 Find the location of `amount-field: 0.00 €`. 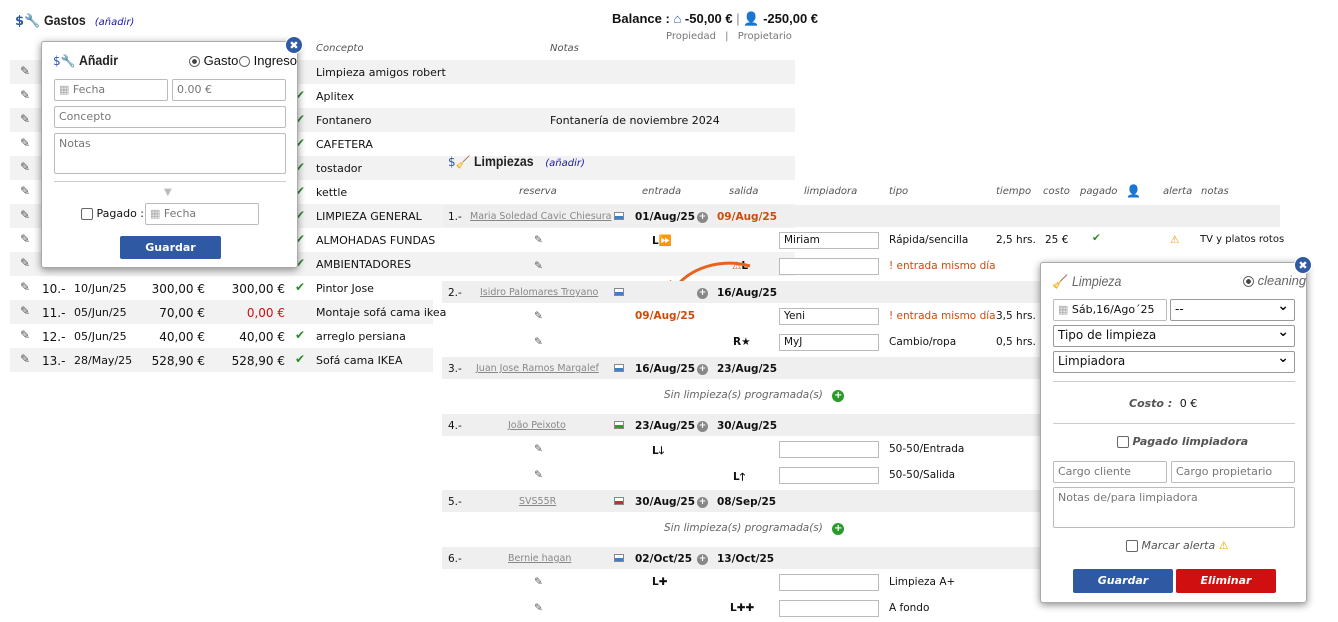

amount-field: 0.00 € is located at coordinates (229, 90).